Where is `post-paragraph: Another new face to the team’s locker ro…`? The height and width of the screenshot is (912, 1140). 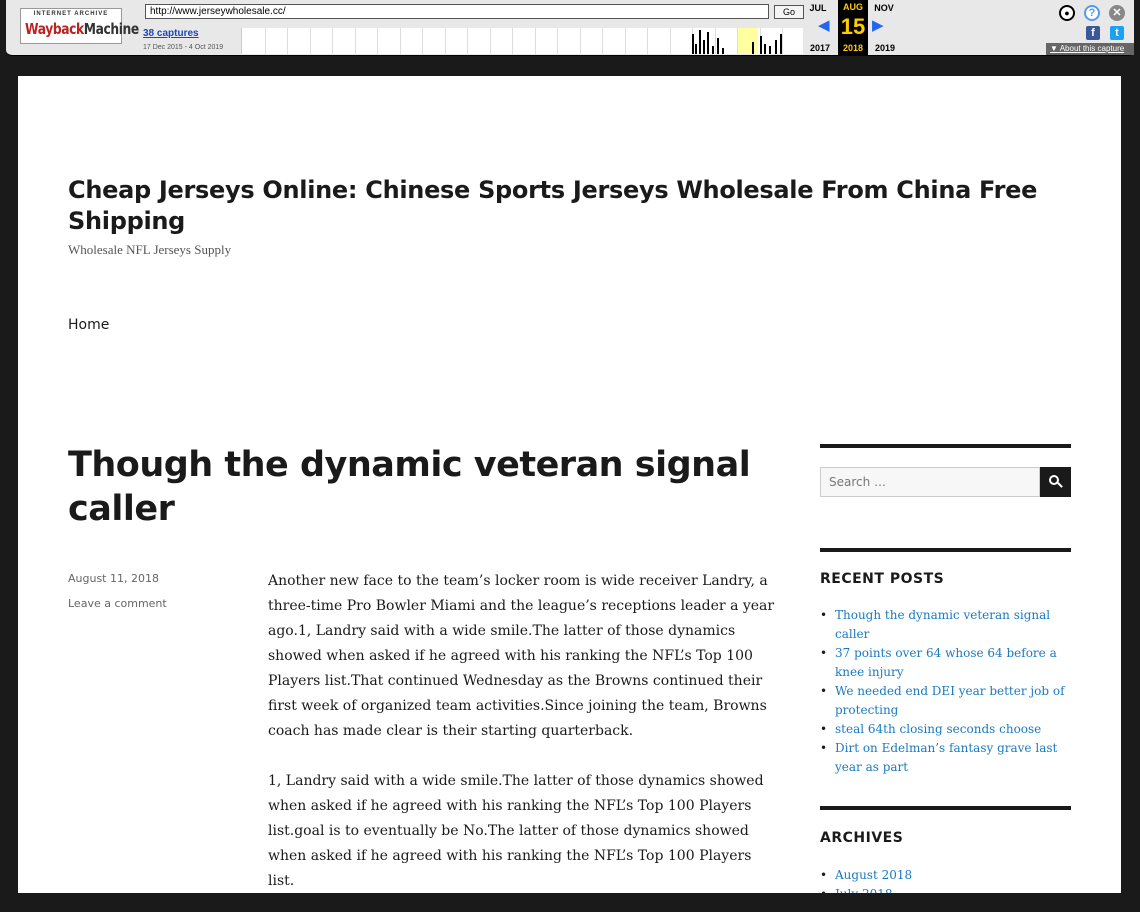
post-paragraph: Another new face to the team’s locker ro… is located at coordinates (521, 656).